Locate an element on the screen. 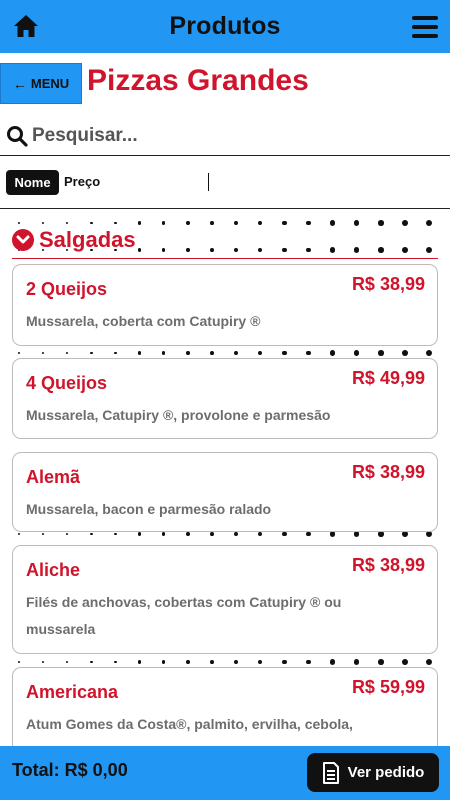 This screenshot has height=800, width=450. product-name: 4 Queijos is located at coordinates (67, 383).